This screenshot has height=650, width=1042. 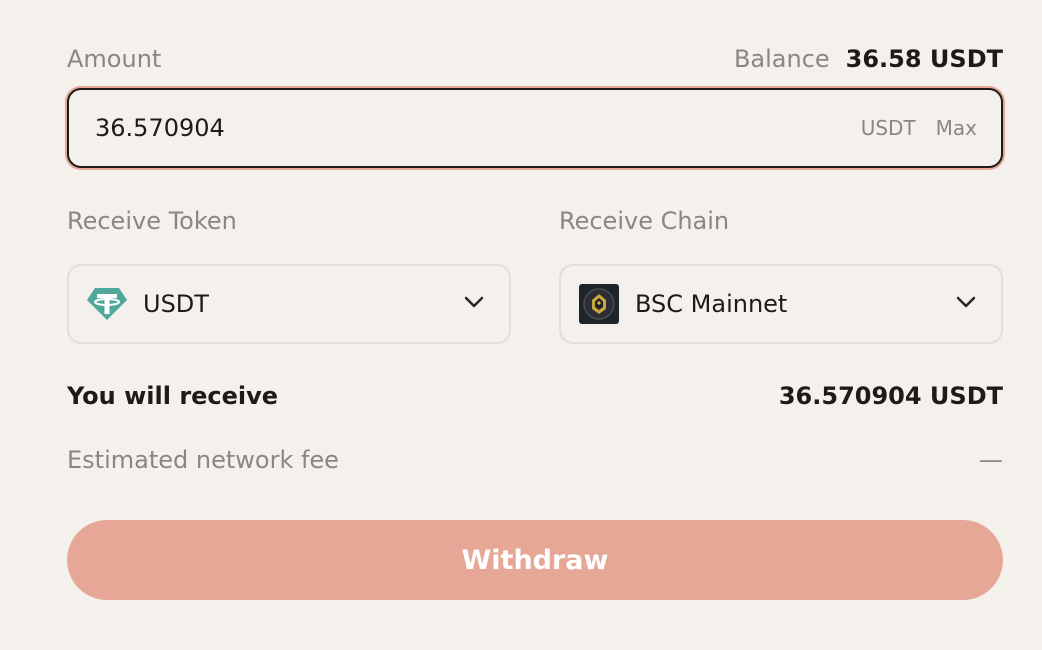 What do you see at coordinates (535, 560) in the screenshot?
I see `withdraw-button: Withdraw` at bounding box center [535, 560].